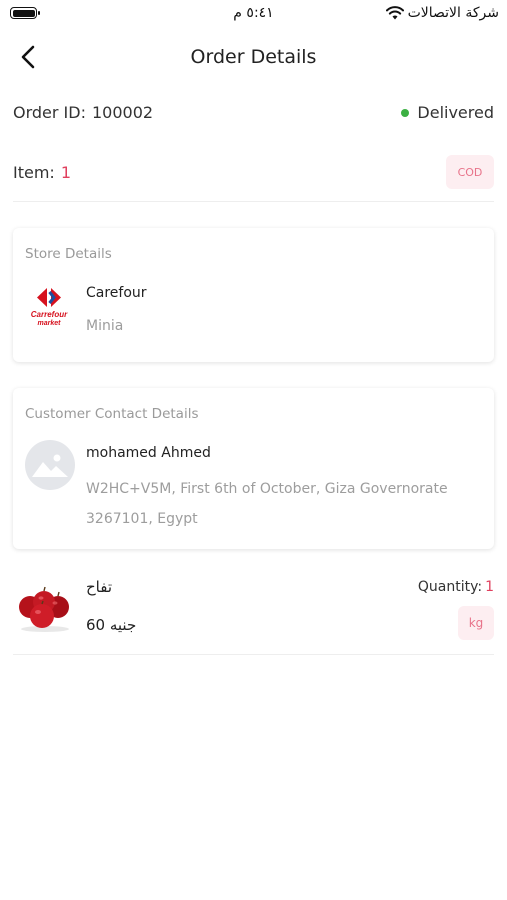 The image size is (507, 900). I want to click on carrier-info: شركة الاتصالات, so click(442, 13).